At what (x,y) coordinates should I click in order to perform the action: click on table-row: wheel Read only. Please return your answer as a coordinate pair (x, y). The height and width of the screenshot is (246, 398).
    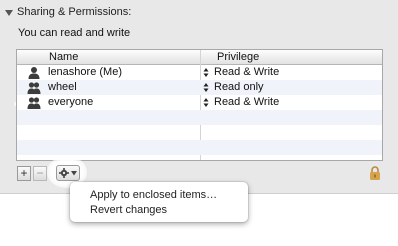
    Looking at the image, I should click on (199, 87).